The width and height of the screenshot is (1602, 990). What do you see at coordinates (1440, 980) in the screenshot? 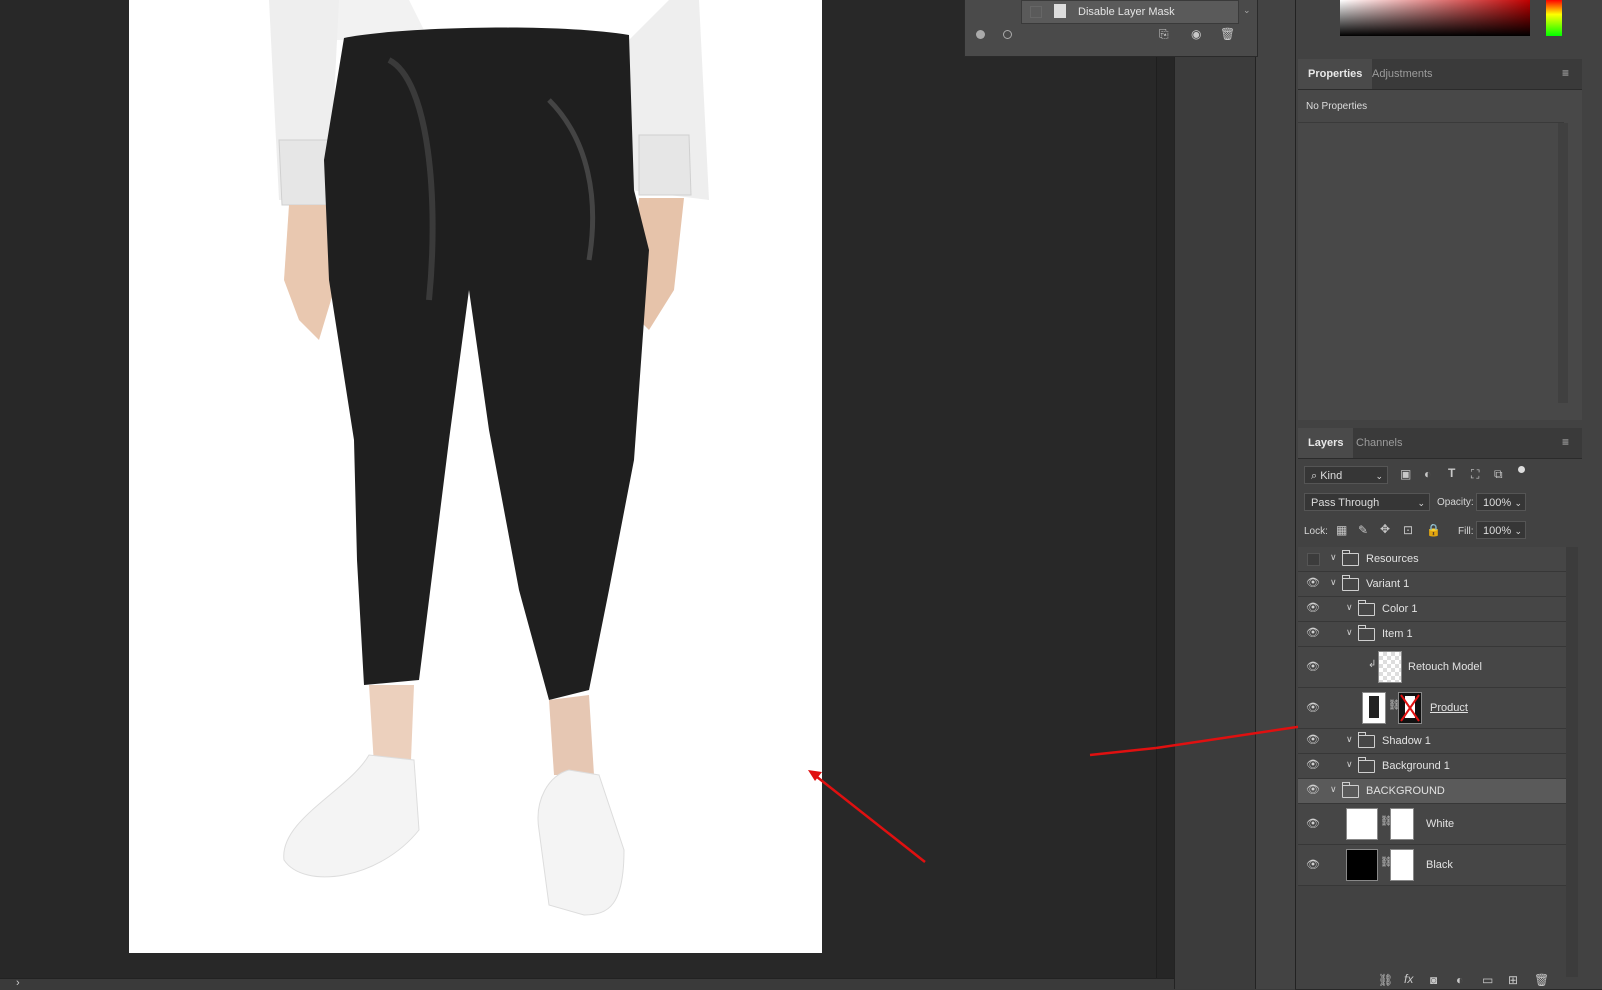
I see `layers-bottom-toolbar: ⛓ fx ◙ ◐ ▭ ⊞ 🗑` at bounding box center [1440, 980].